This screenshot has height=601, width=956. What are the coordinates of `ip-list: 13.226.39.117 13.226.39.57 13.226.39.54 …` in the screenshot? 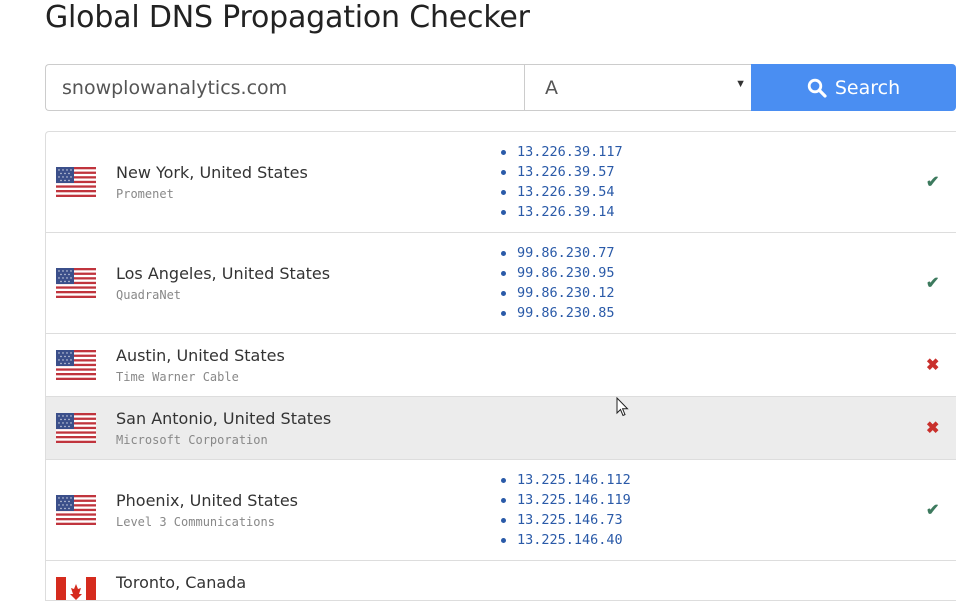 It's located at (560, 182).